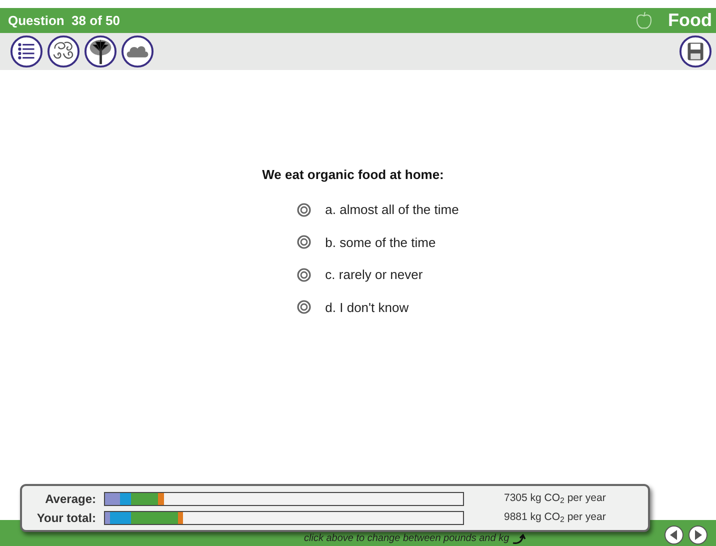 The width and height of the screenshot is (716, 546). What do you see at coordinates (26, 51) in the screenshot?
I see `list-icon` at bounding box center [26, 51].